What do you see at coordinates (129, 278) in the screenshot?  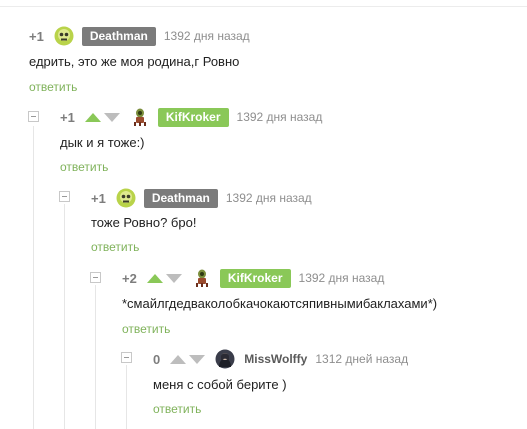 I see `rating-value: +2` at bounding box center [129, 278].